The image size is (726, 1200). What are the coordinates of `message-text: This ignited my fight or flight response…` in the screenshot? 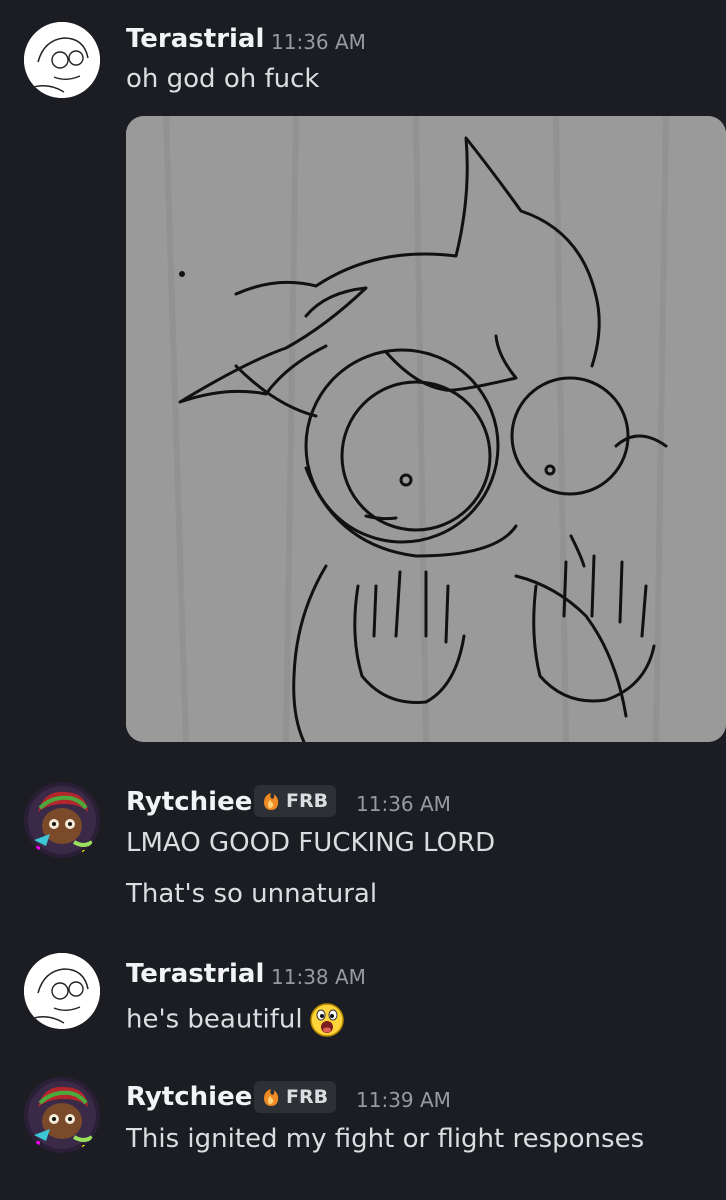 It's located at (385, 1139).